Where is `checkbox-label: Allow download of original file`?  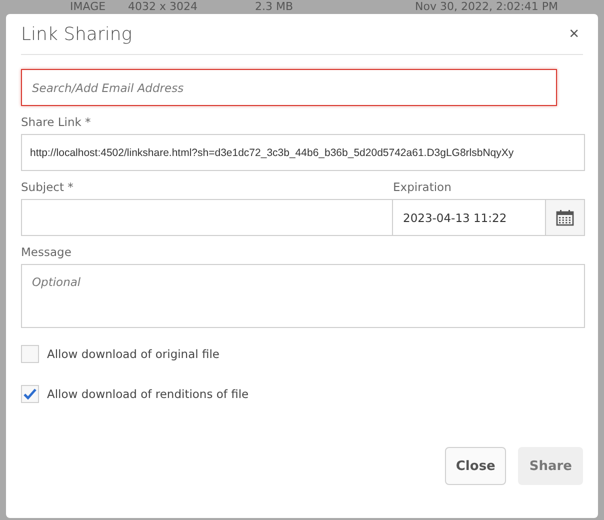
checkbox-label: Allow download of original file is located at coordinates (133, 354).